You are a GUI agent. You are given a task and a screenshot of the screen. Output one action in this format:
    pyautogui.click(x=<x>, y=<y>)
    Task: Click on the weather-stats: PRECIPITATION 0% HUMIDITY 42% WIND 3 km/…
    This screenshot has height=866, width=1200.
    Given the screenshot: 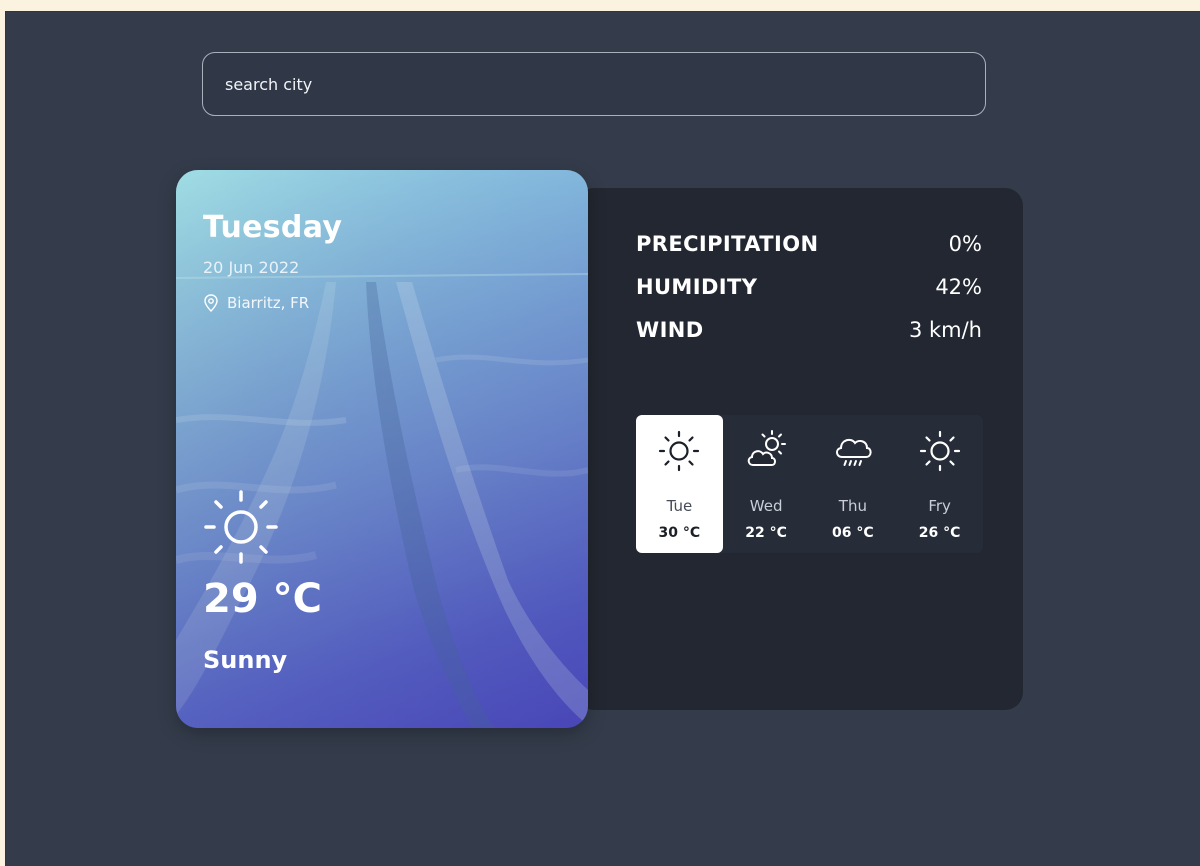 What is the action you would take?
    pyautogui.click(x=809, y=296)
    